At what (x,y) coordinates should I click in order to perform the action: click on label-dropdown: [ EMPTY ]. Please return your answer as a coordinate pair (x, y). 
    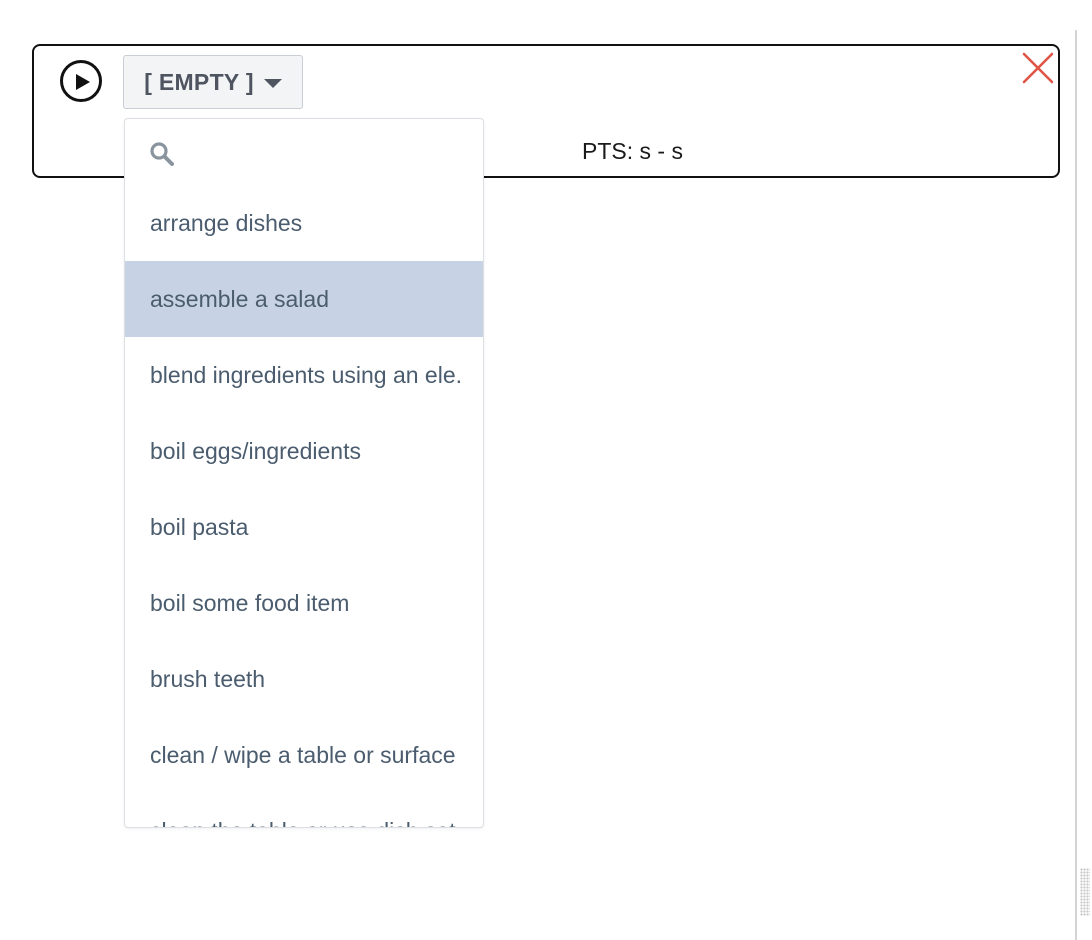
    Looking at the image, I should click on (213, 82).